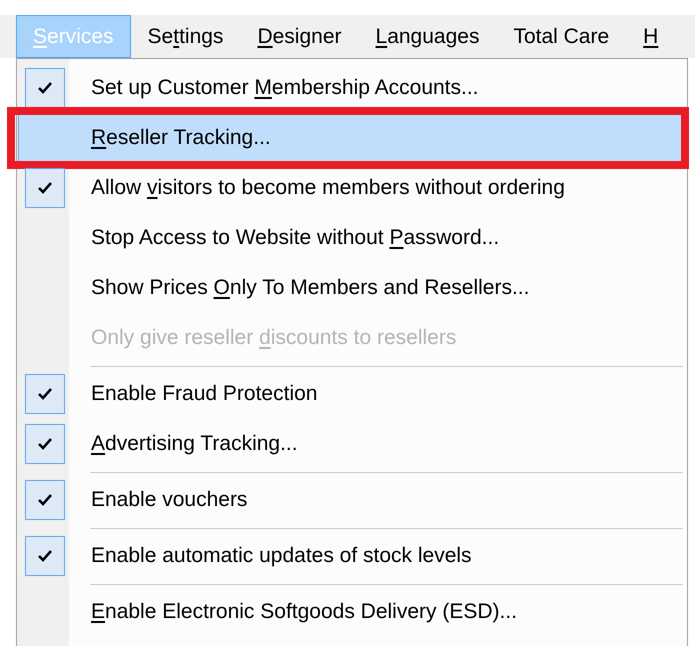  Describe the element at coordinates (561, 36) in the screenshot. I see `menu-bar-item: Total Care` at that location.